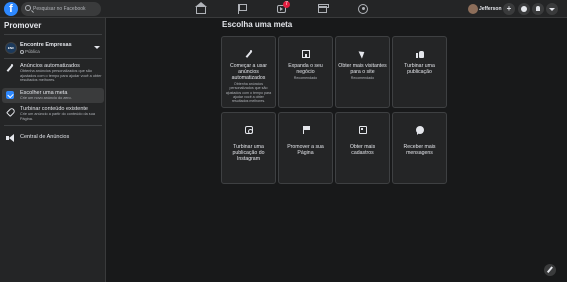 Image resolution: width=567 pixels, height=282 pixels. Describe the element at coordinates (363, 130) in the screenshot. I see `id-card-icon` at that location.